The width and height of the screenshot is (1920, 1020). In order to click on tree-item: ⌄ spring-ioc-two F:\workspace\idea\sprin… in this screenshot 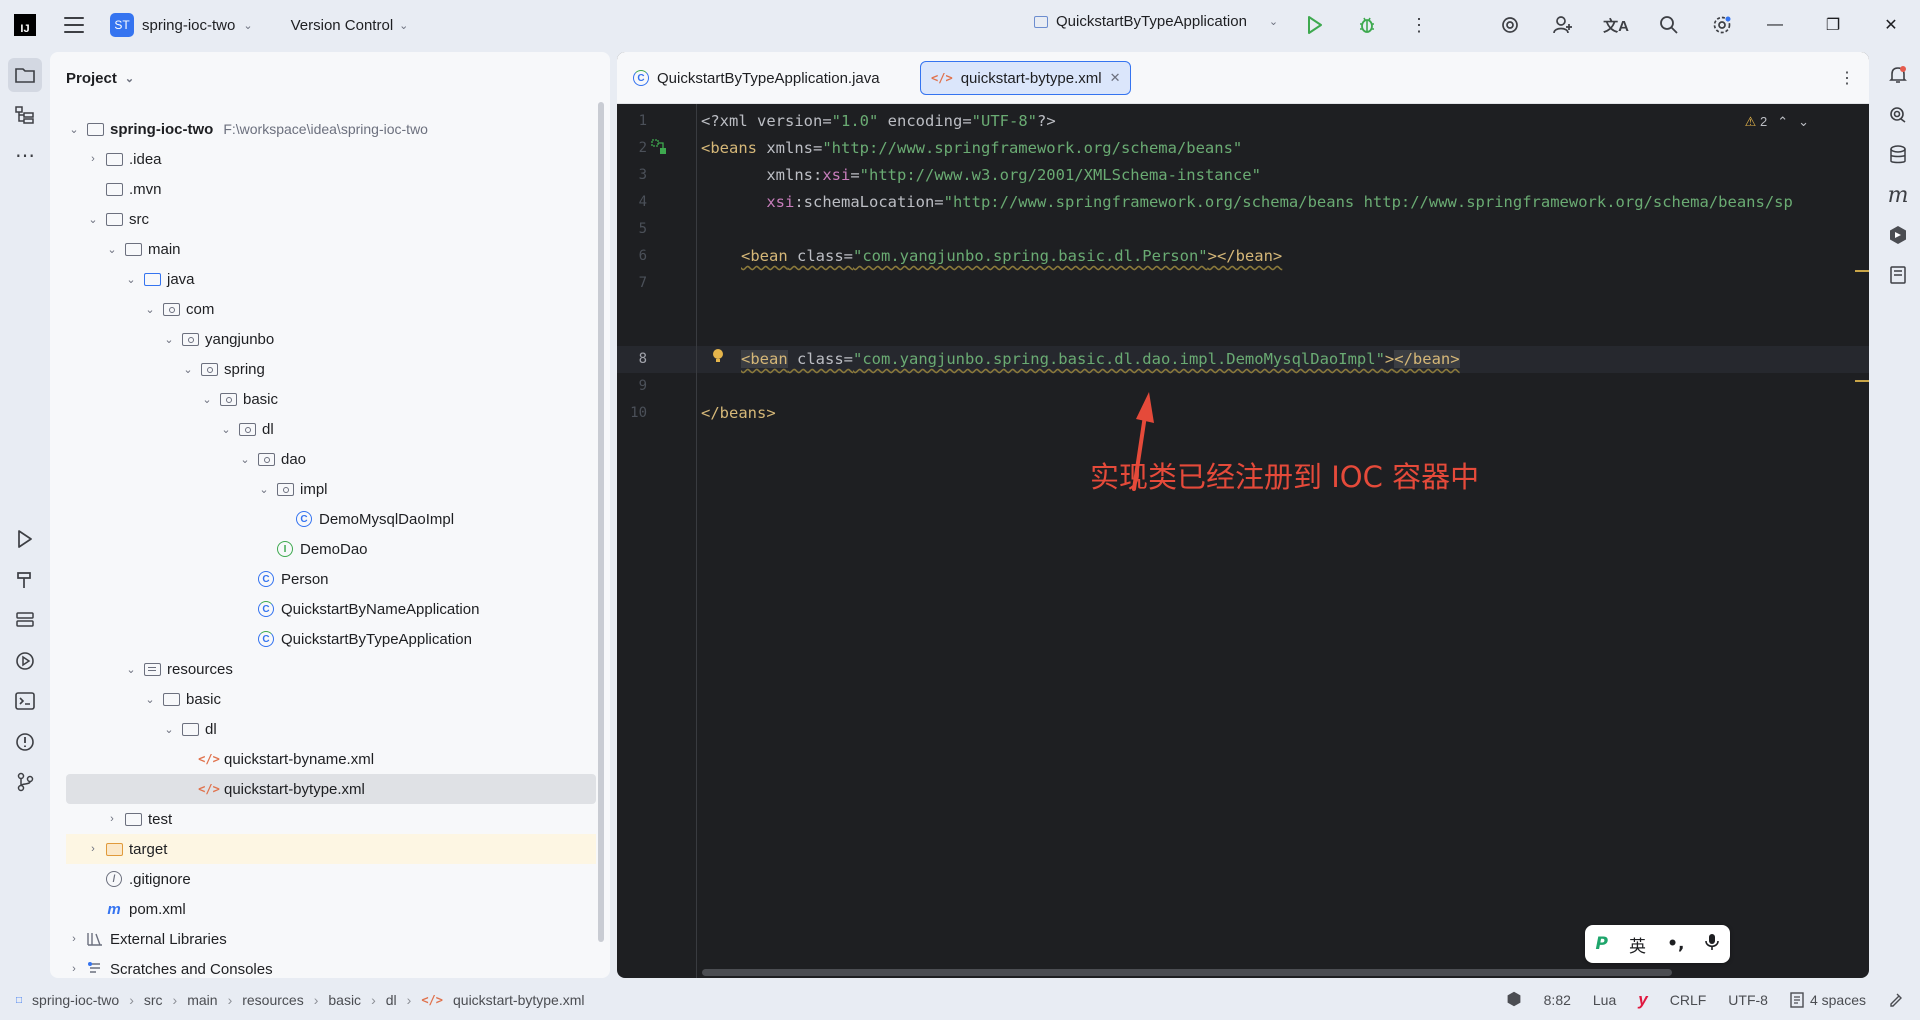, I will do `click(331, 129)`.